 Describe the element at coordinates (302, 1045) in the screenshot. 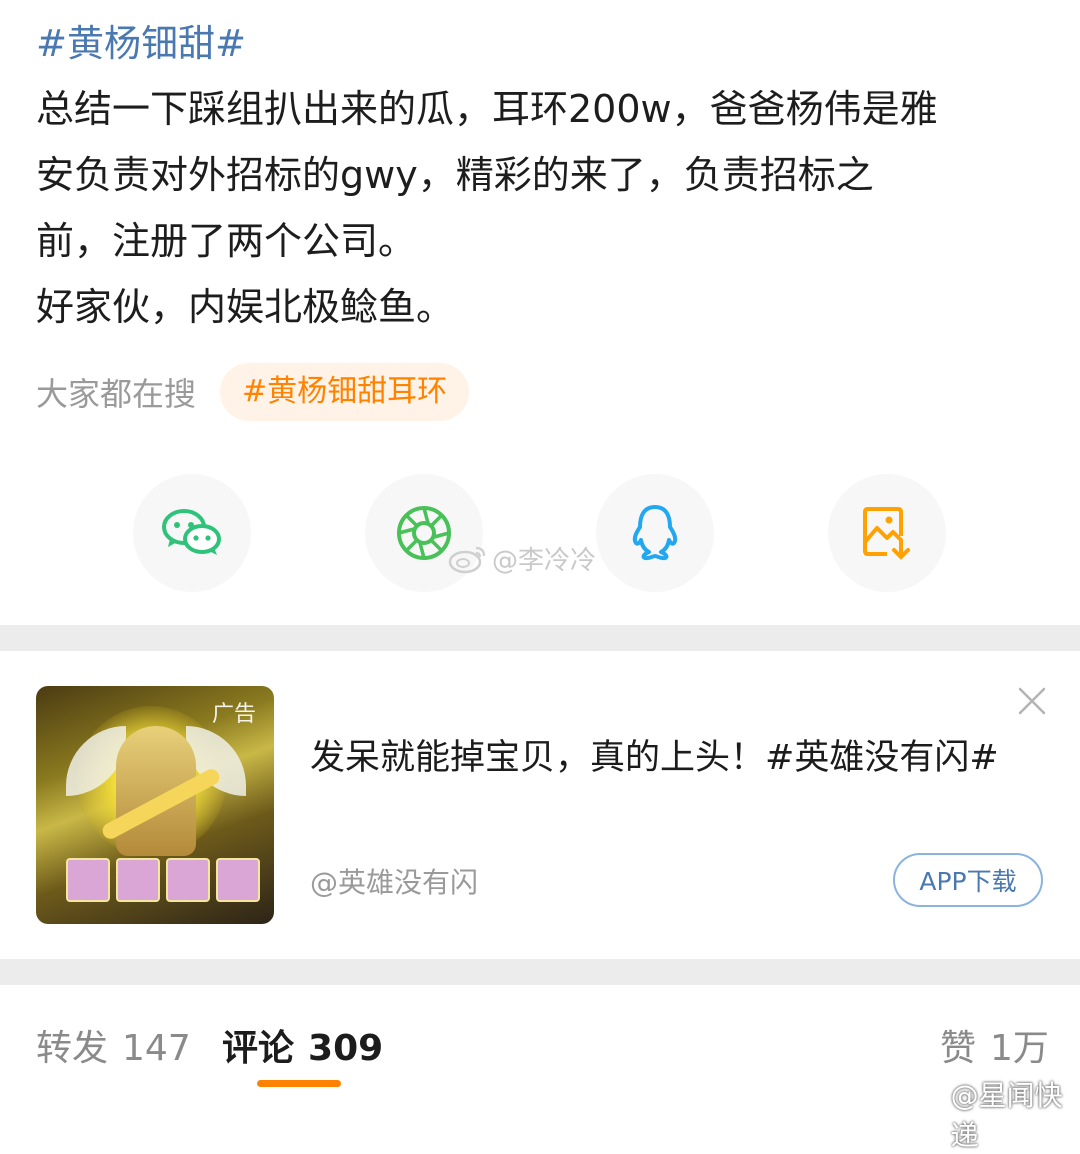

I see `tab-comments: 评论 309` at that location.